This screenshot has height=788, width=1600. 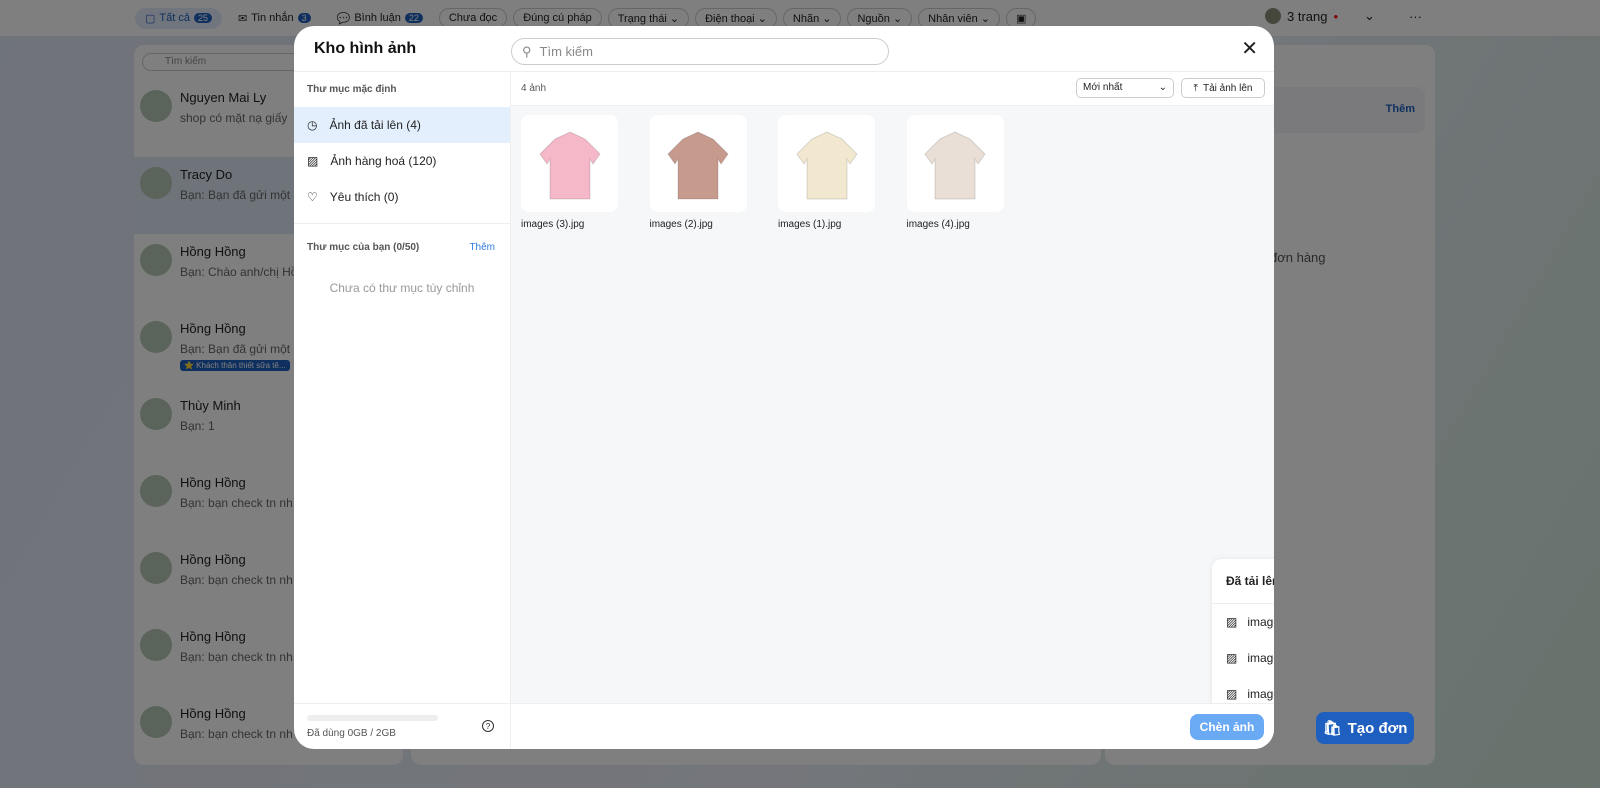 What do you see at coordinates (372, 718) in the screenshot?
I see `storage-bar` at bounding box center [372, 718].